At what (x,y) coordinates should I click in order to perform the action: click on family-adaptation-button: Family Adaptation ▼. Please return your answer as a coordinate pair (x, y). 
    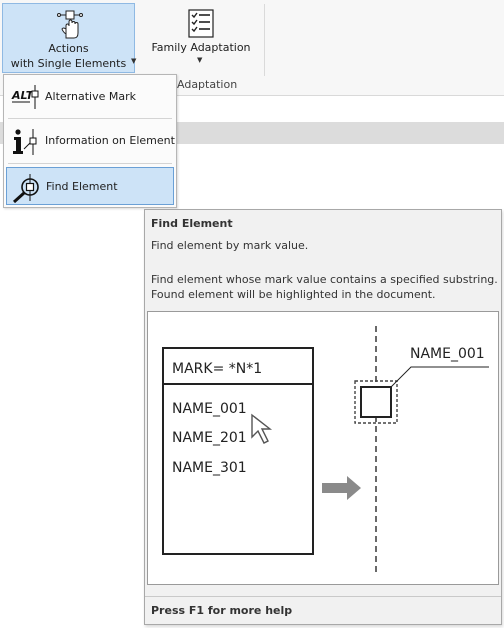
    Looking at the image, I should click on (201, 38).